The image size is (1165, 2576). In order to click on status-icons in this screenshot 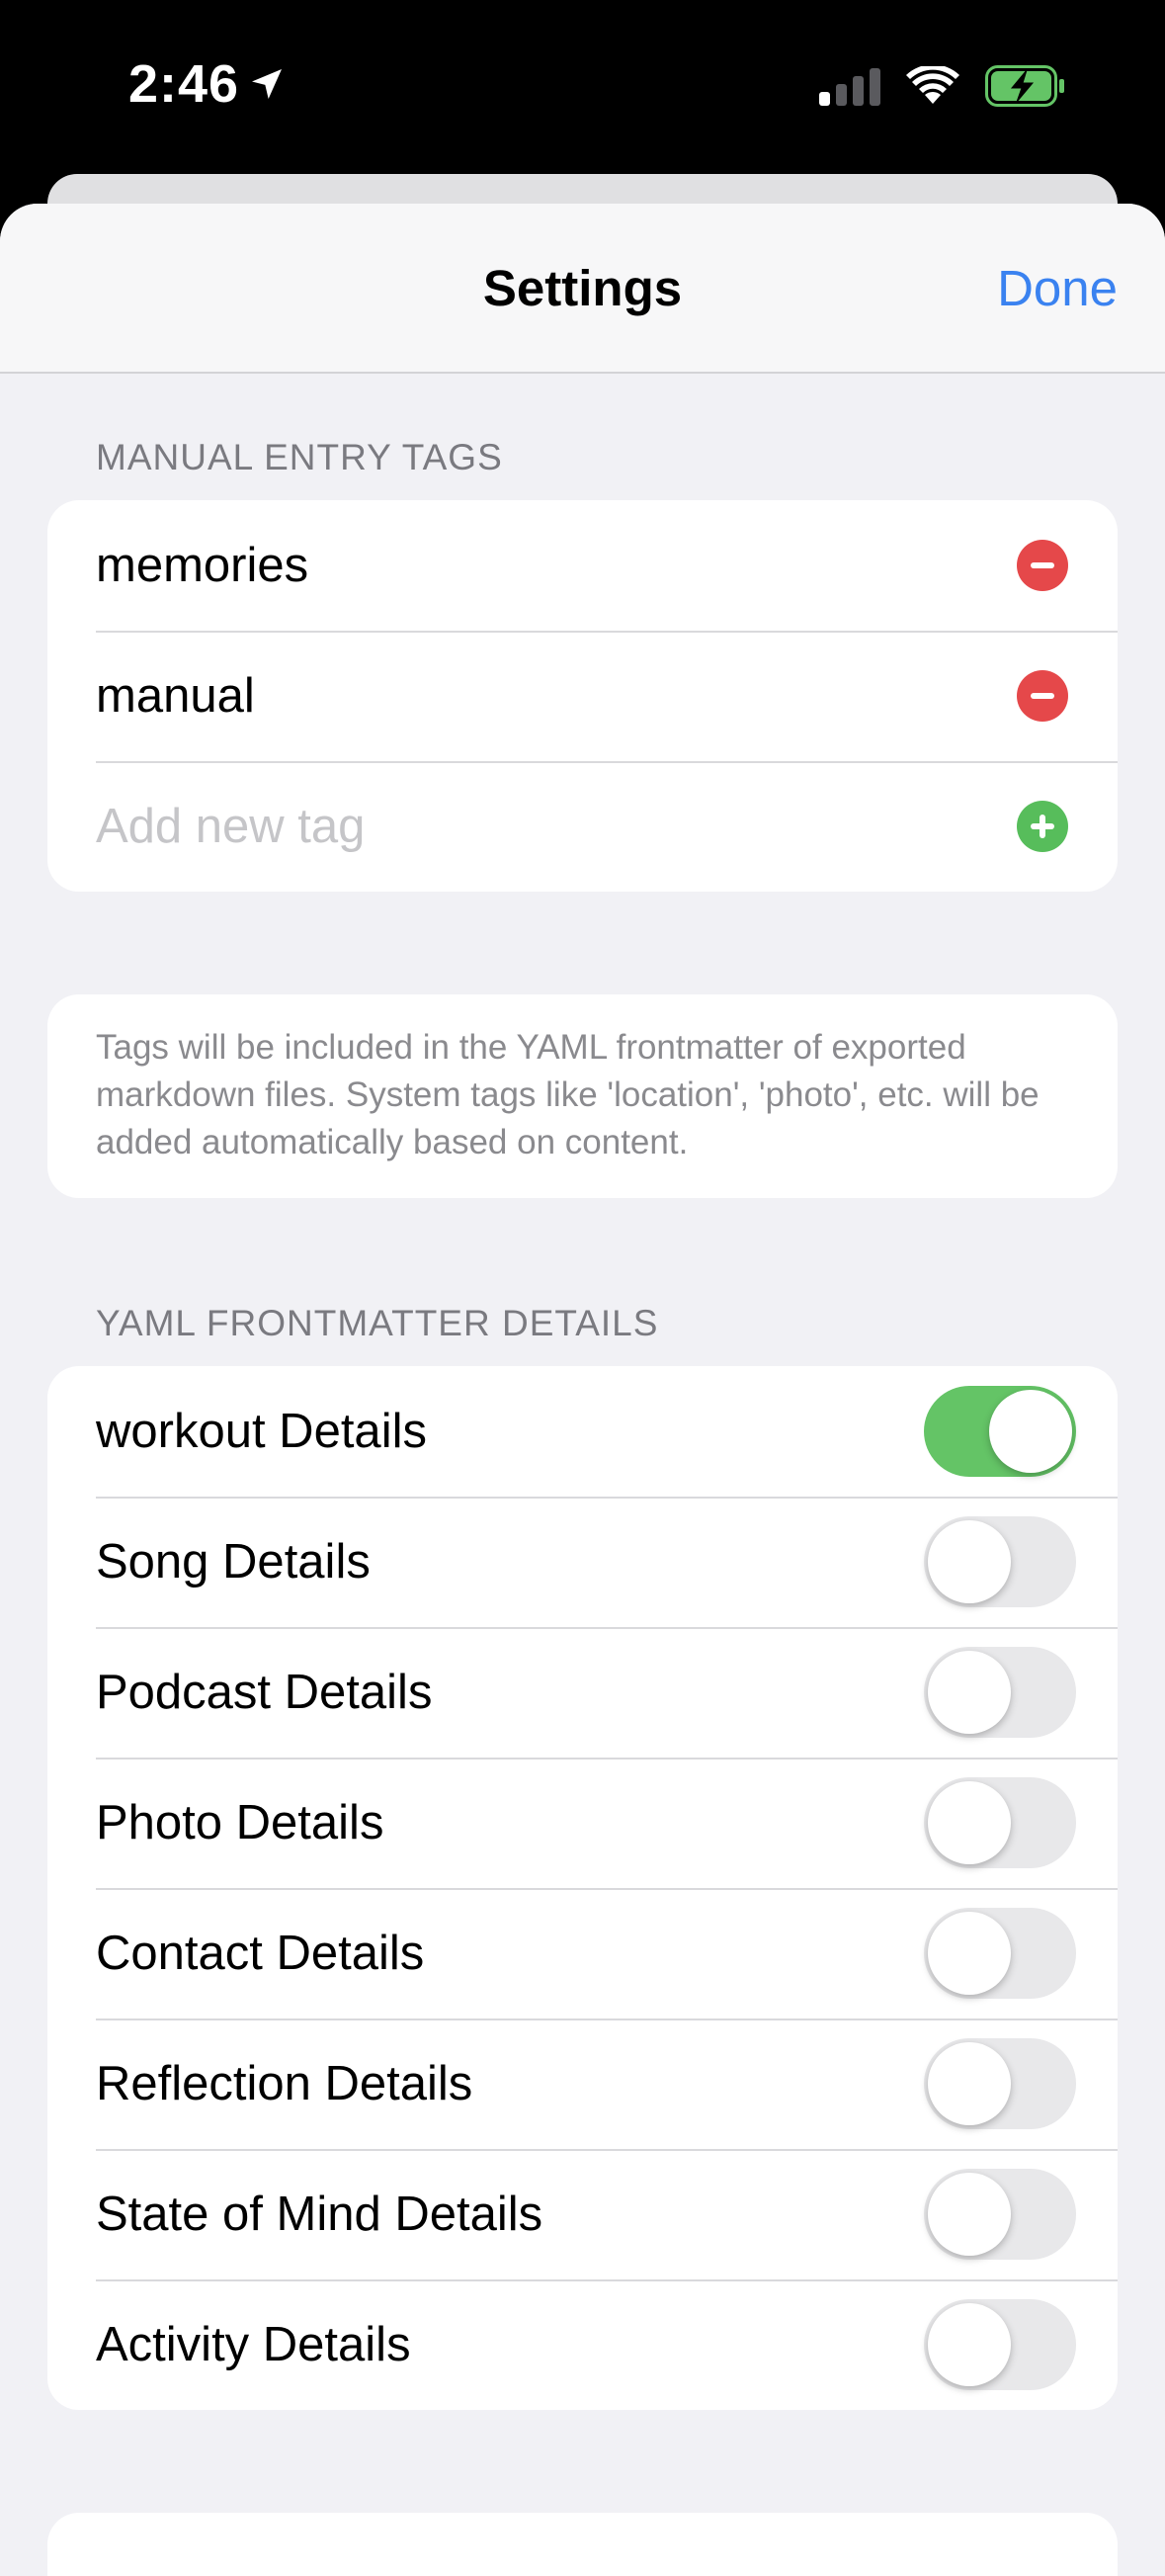, I will do `click(942, 86)`.